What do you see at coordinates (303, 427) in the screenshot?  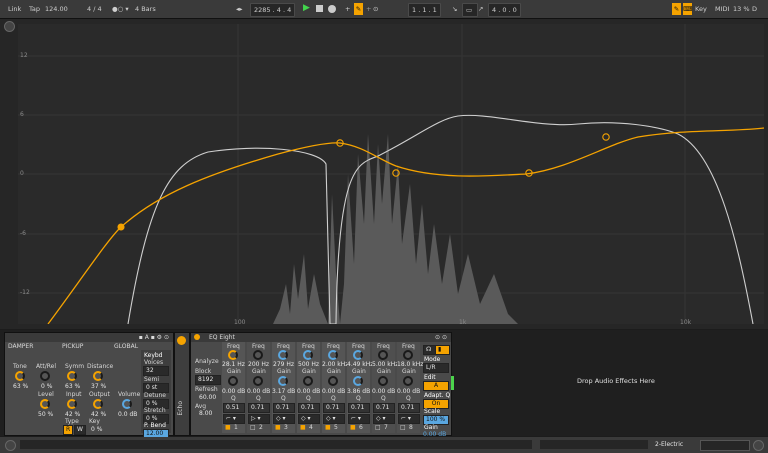 I see `band-4-toggle-icon: ■` at bounding box center [303, 427].